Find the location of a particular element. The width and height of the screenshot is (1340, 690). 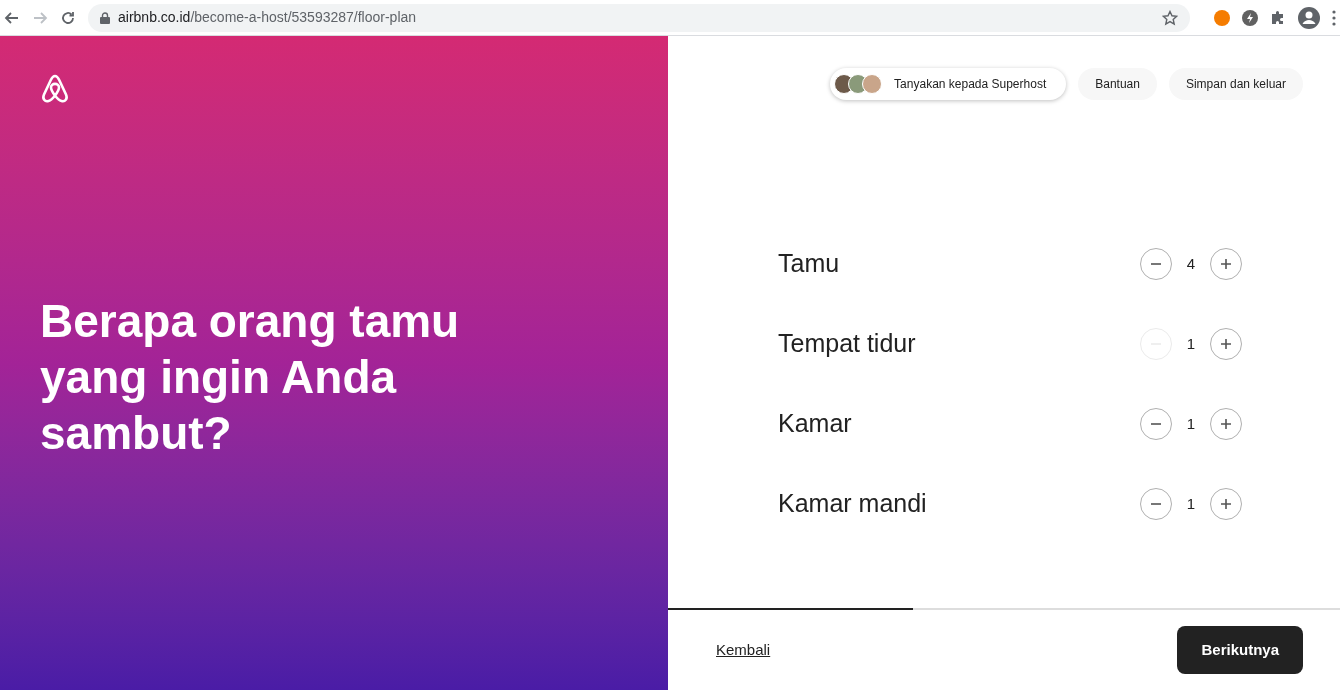

menu-icon is located at coordinates (1334, 17).